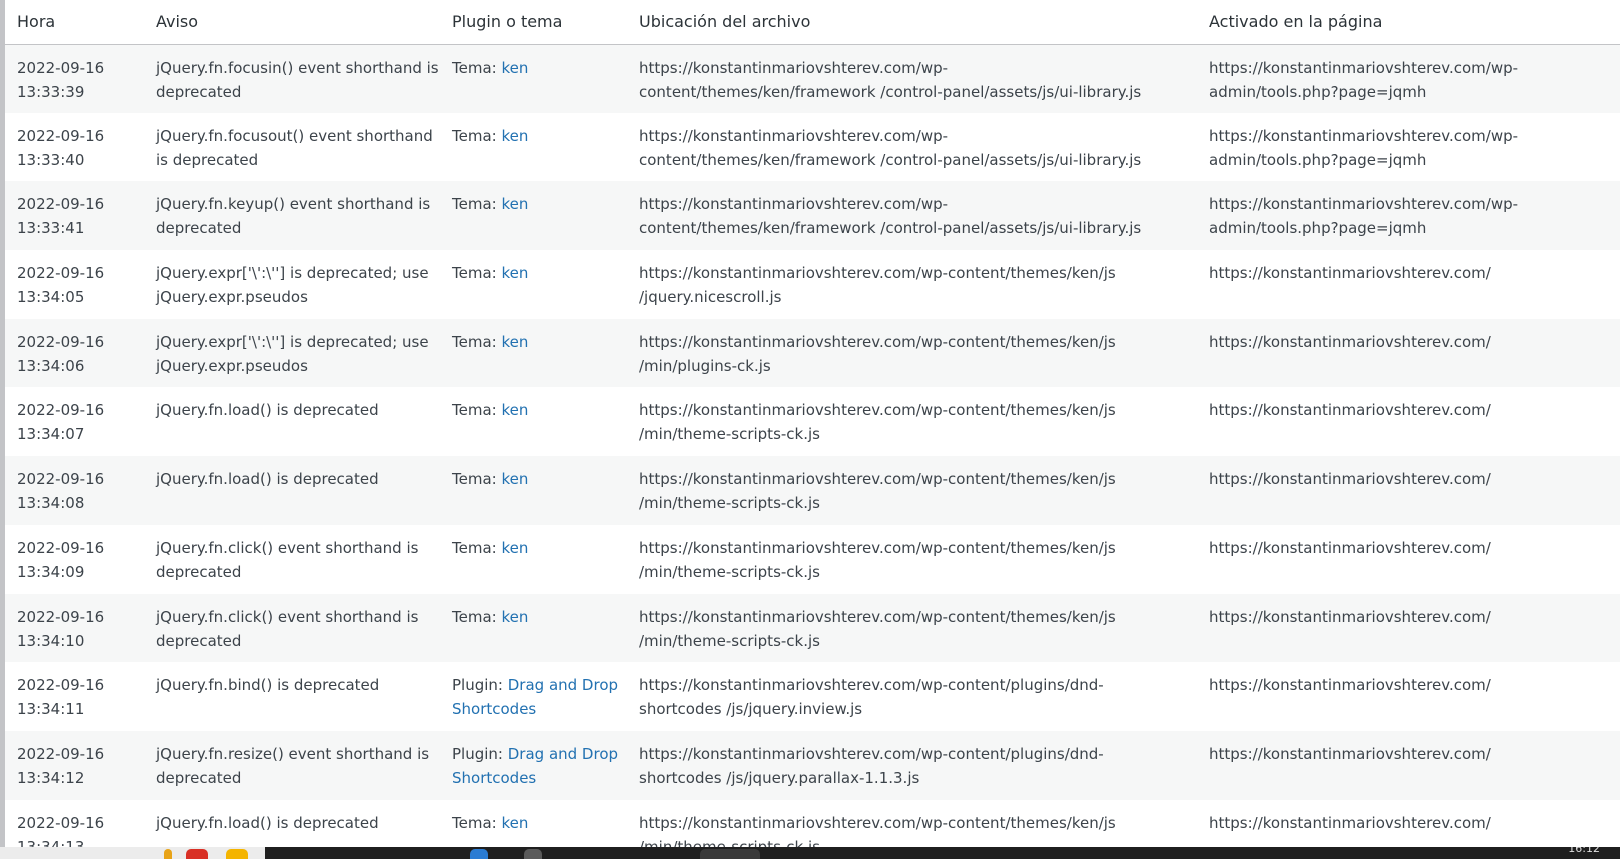 This screenshot has height=859, width=1620. I want to click on file-explorer-icon, so click(237, 854).